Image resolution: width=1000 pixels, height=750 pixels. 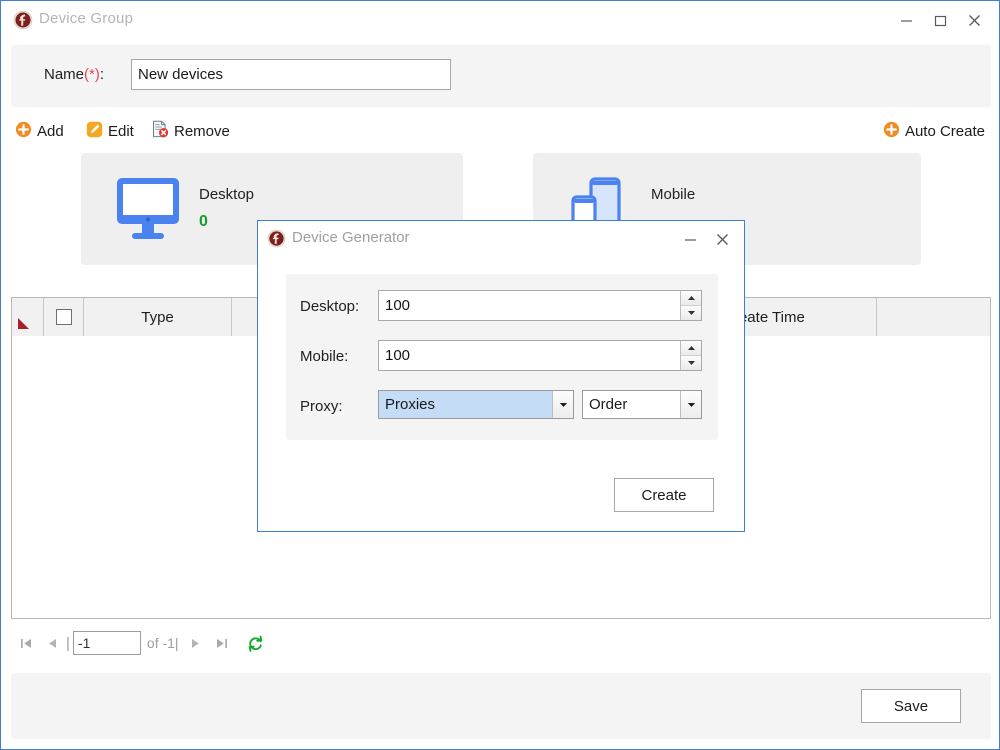 I want to click on sort-marker-icon, so click(x=23, y=323).